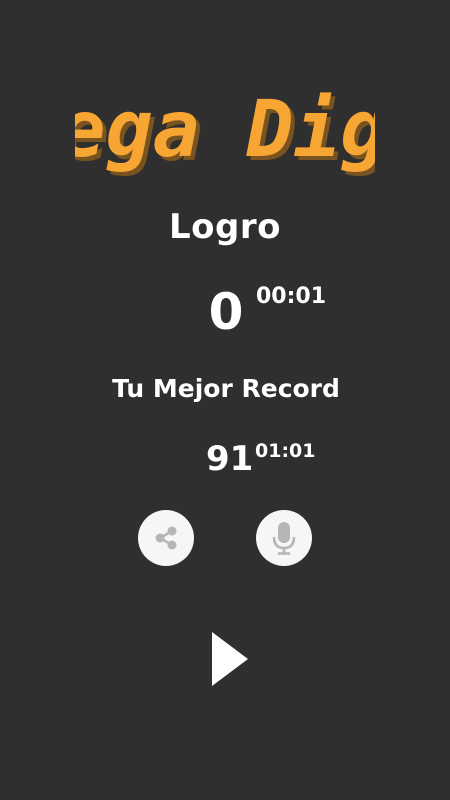 This screenshot has height=800, width=450. I want to click on microphone-button, so click(284, 538).